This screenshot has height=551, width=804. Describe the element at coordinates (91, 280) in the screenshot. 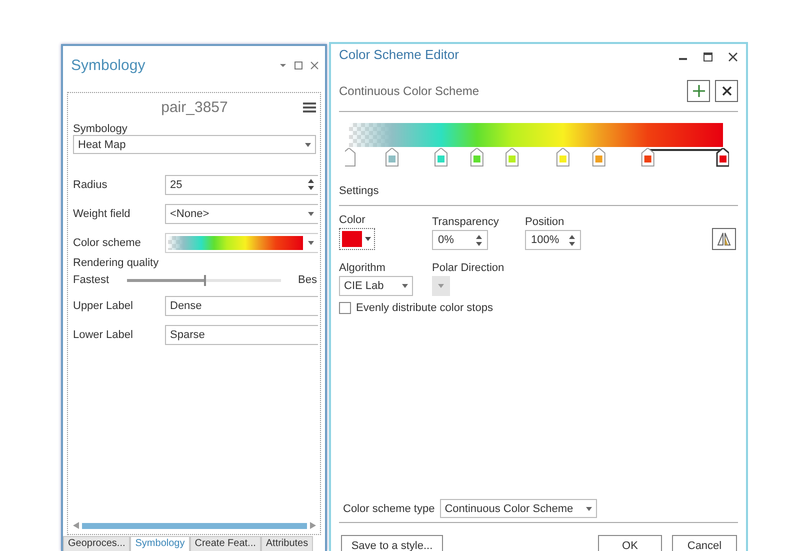

I see `slider-min-label: Fastest` at that location.